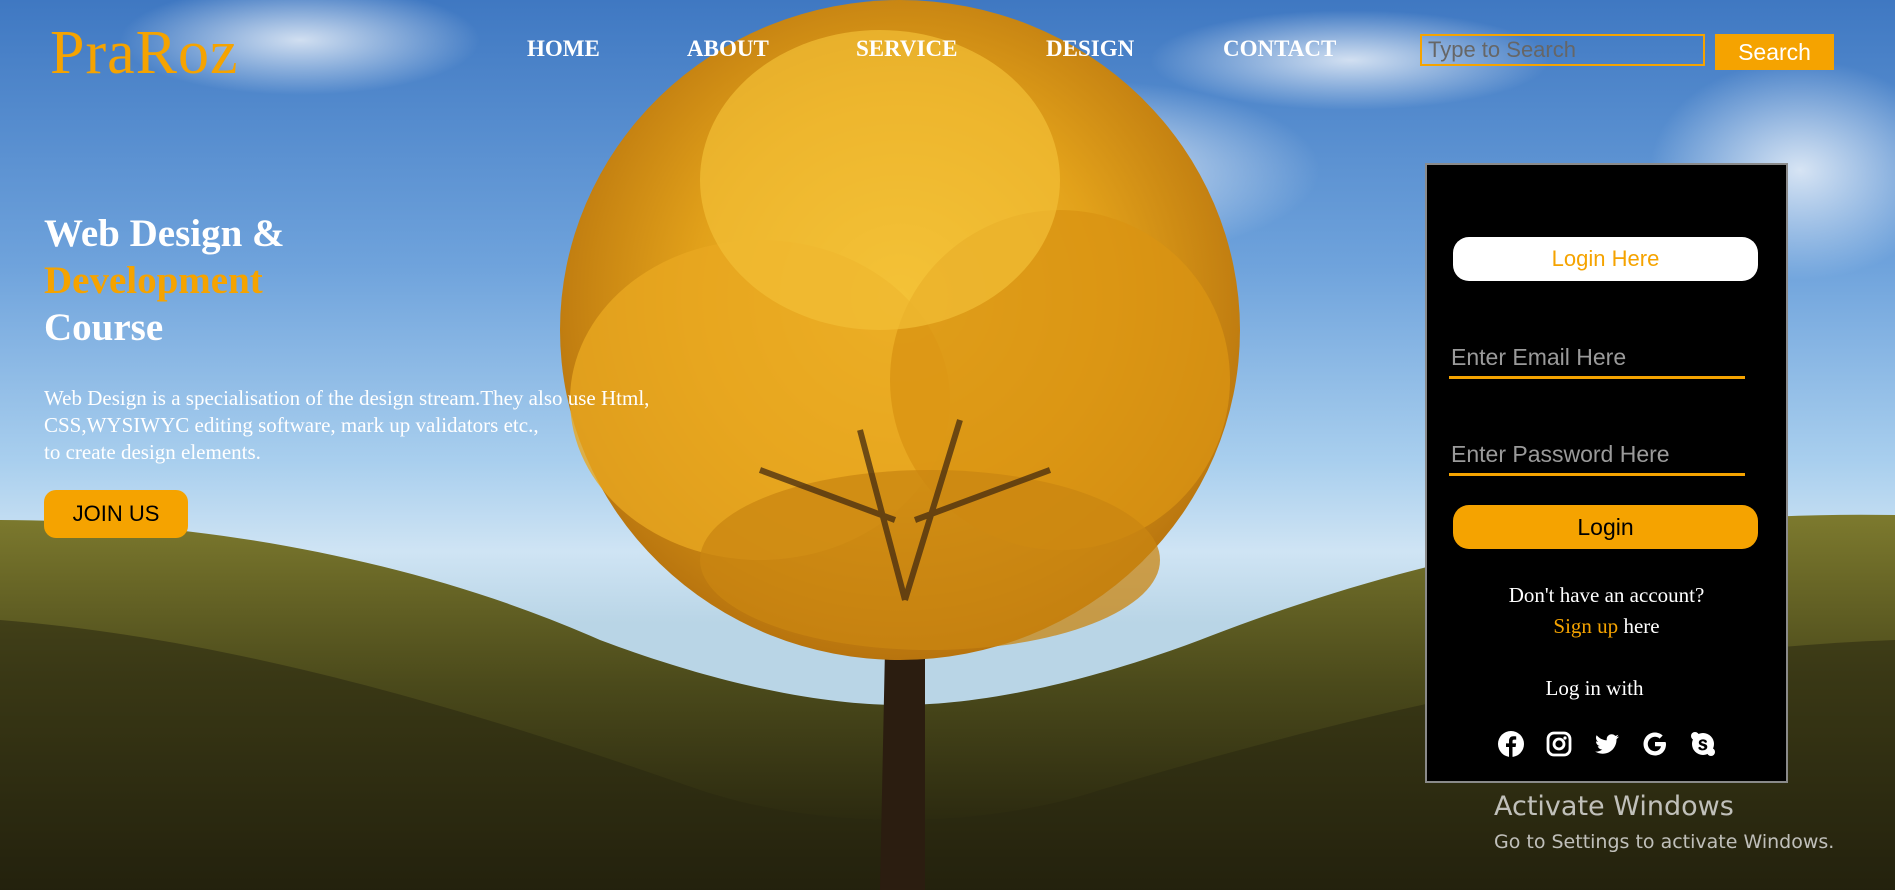  I want to click on signup-suffix: here, so click(1639, 626).